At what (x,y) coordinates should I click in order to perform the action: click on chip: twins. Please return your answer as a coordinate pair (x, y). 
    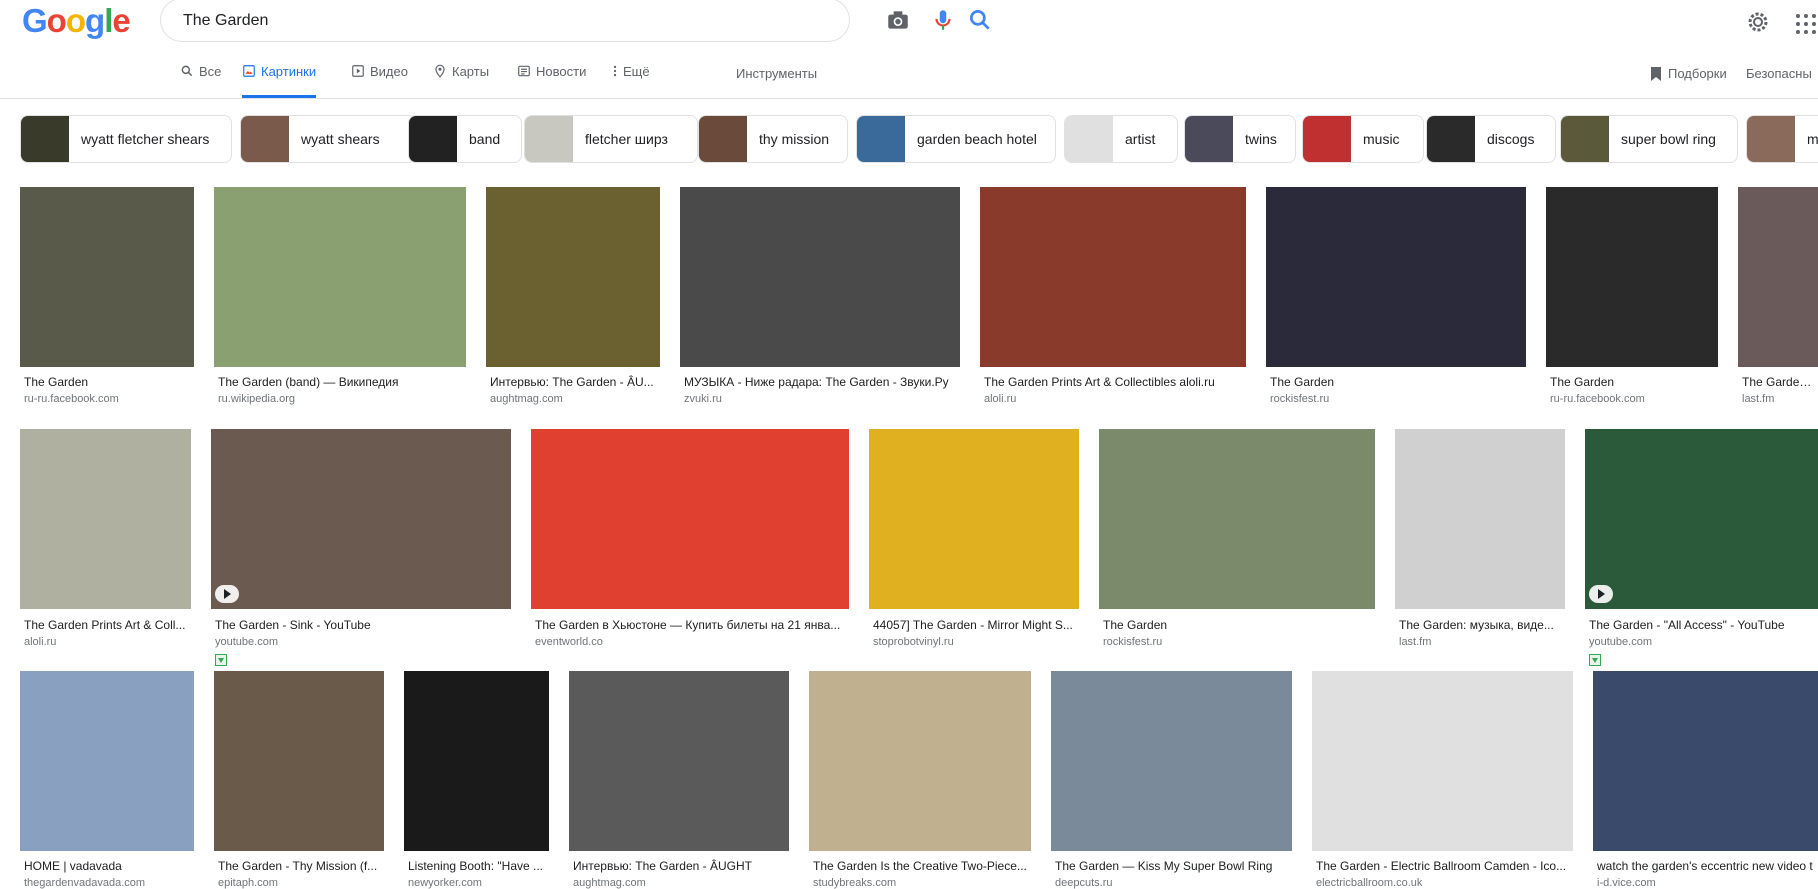
    Looking at the image, I should click on (1240, 139).